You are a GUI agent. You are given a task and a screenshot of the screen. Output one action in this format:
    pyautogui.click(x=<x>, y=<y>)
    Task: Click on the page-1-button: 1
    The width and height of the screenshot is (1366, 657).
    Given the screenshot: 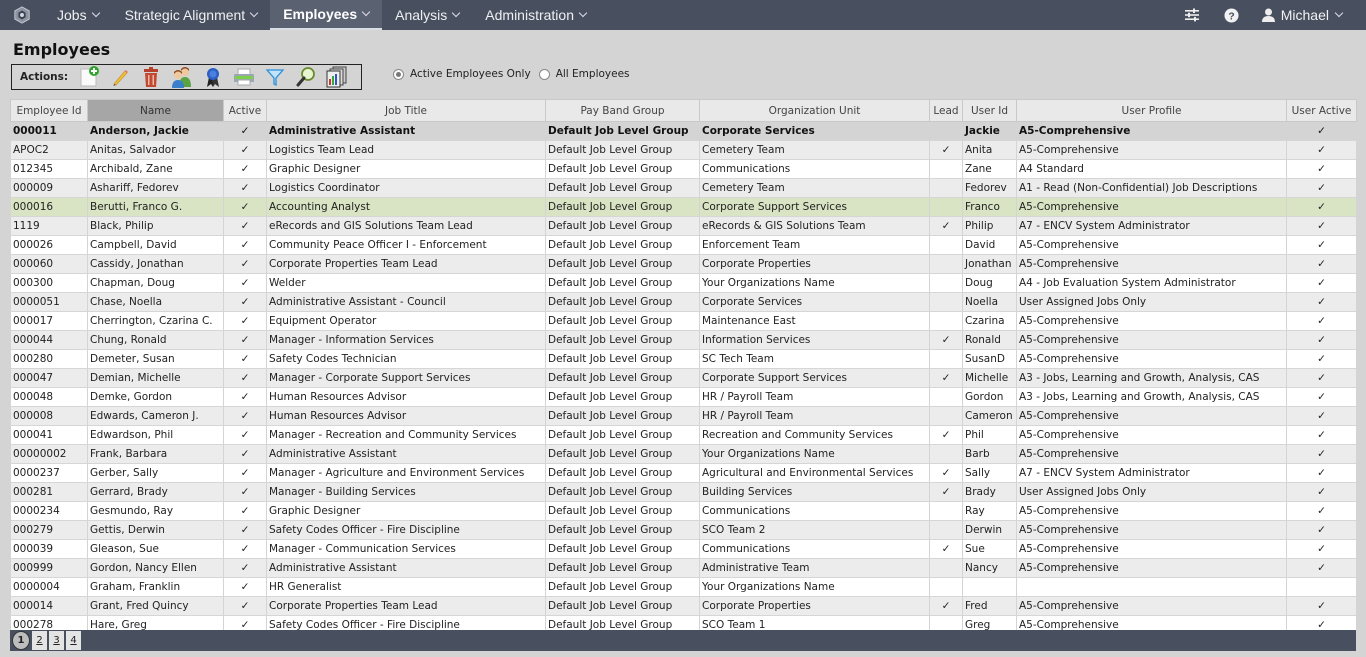 What is the action you would take?
    pyautogui.click(x=21, y=640)
    